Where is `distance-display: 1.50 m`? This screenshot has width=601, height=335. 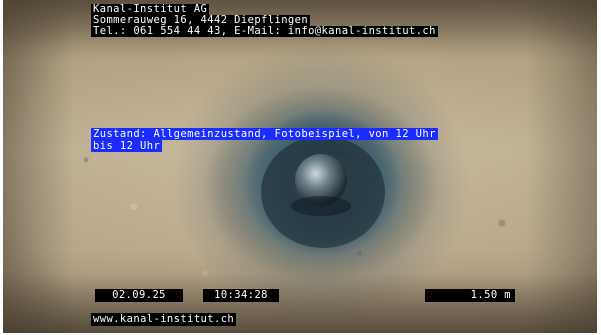 distance-display: 1.50 m is located at coordinates (470, 295).